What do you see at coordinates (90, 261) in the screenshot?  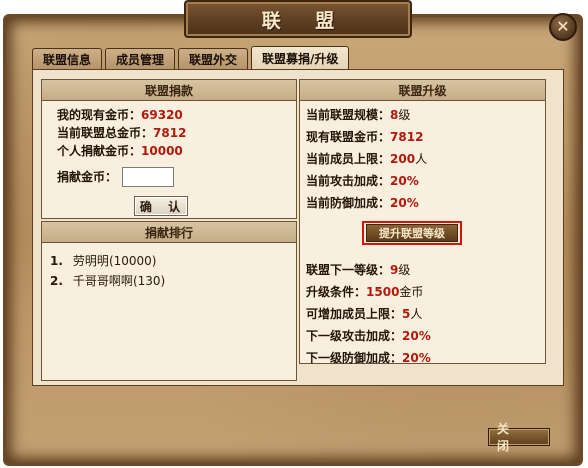 I see `rank-name: 劳明明` at bounding box center [90, 261].